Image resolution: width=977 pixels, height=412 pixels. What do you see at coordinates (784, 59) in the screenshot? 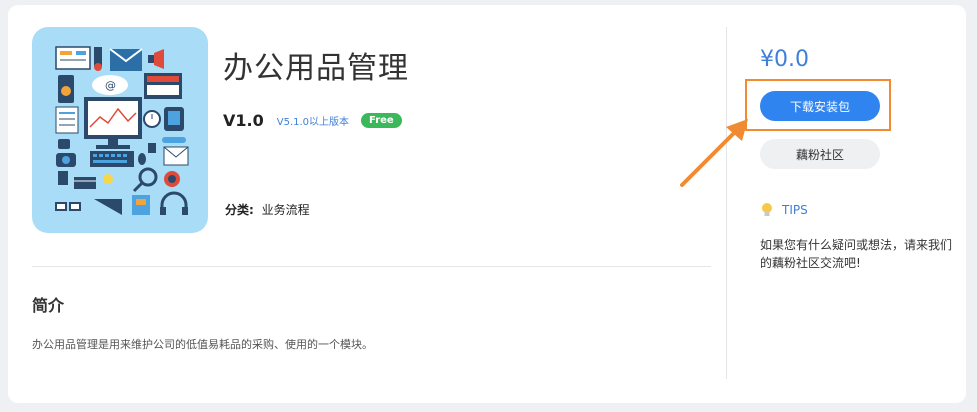
I see `price: ¥0.0` at bounding box center [784, 59].